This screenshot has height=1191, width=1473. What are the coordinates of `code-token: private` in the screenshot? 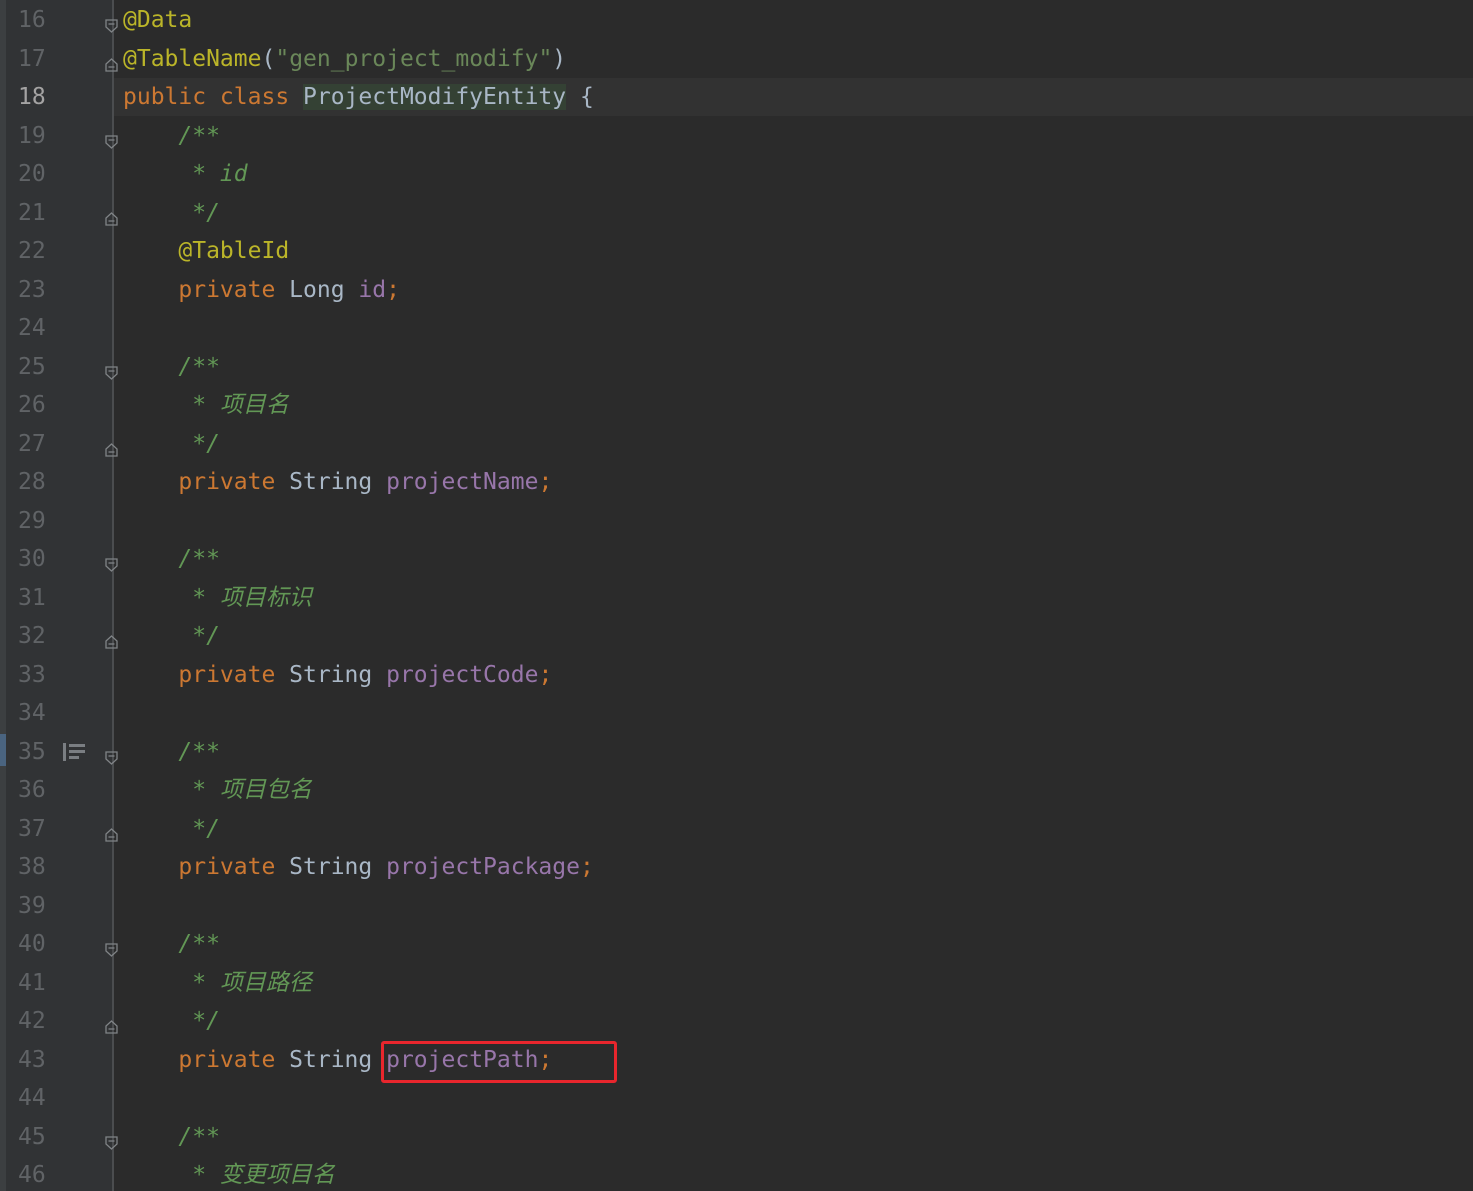 It's located at (206, 482).